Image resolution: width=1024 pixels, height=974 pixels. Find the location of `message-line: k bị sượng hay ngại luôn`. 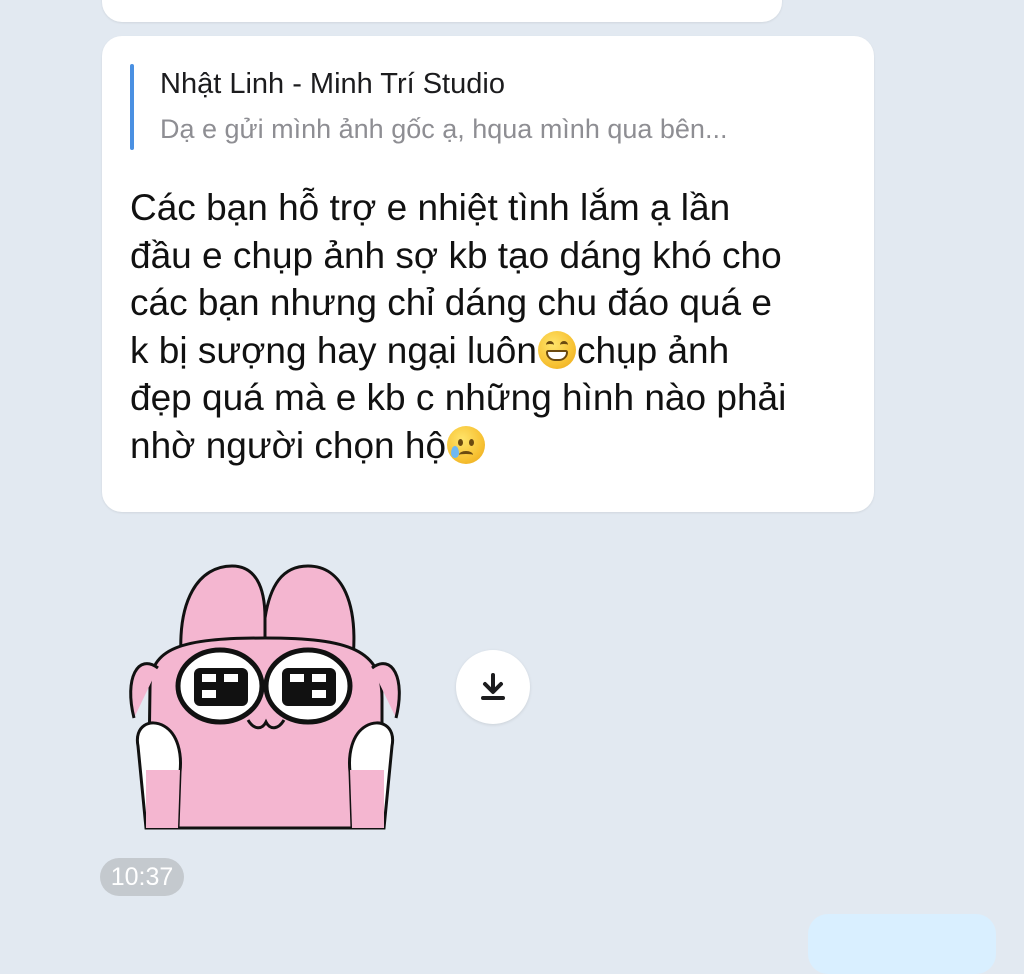

message-line: k bị sượng hay ngại luôn is located at coordinates (333, 350).